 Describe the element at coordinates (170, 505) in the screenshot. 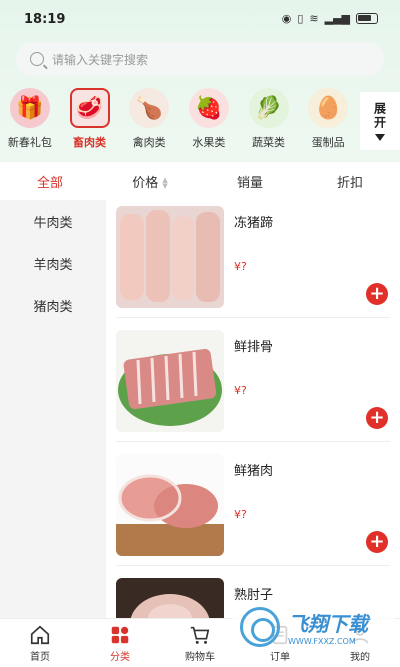

I see `product-image-fresh-pork` at that location.